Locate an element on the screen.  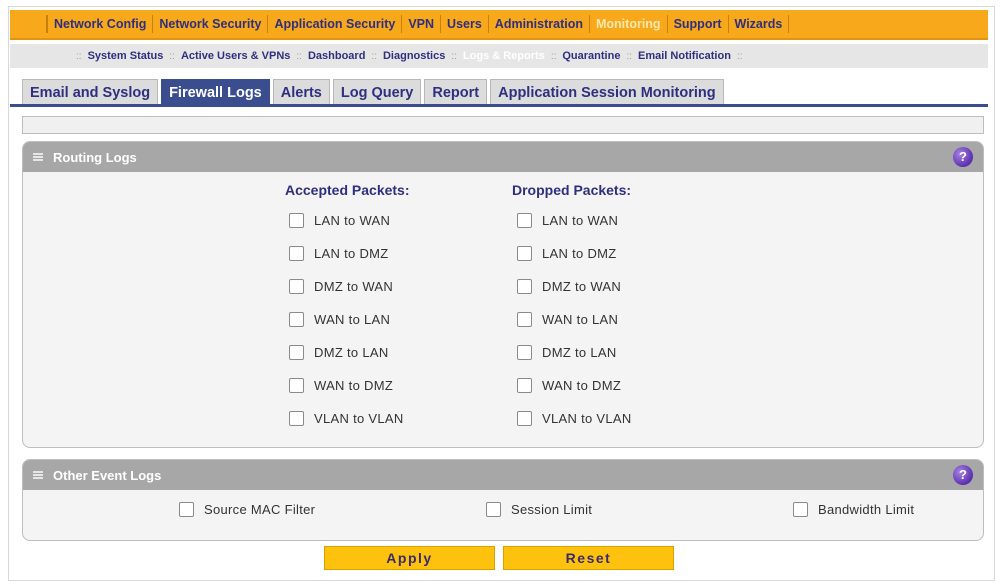
subnav-item-logs-reports: Logs & Reports is located at coordinates (504, 56).